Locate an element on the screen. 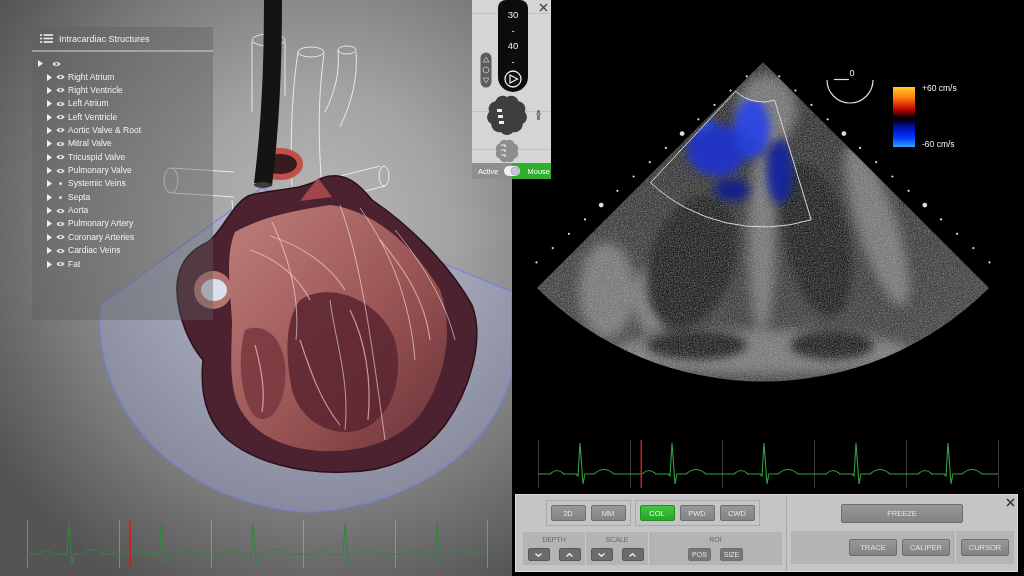  tree-item-label: Aortic Valve & Root is located at coordinates (105, 130).